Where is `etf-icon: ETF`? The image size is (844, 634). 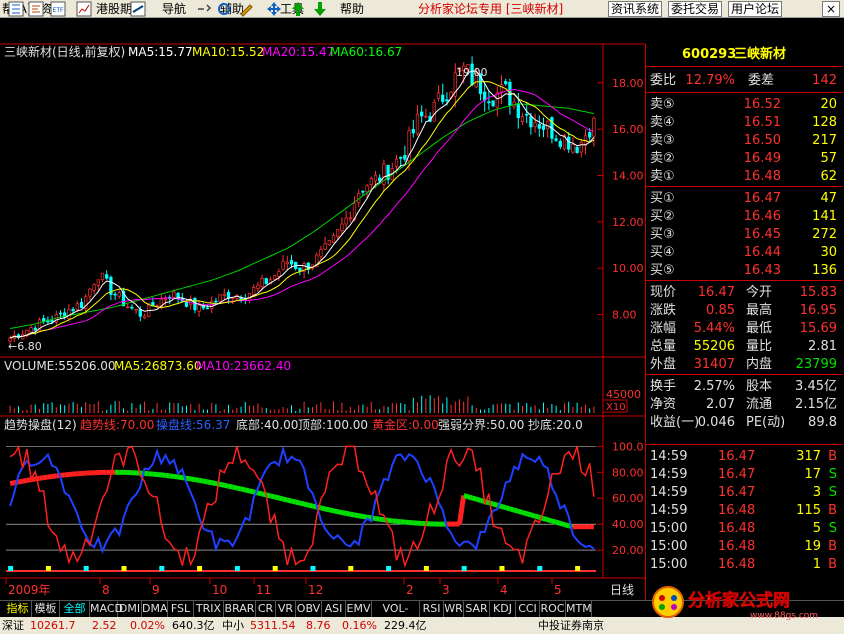 etf-icon: ETF is located at coordinates (58, 9).